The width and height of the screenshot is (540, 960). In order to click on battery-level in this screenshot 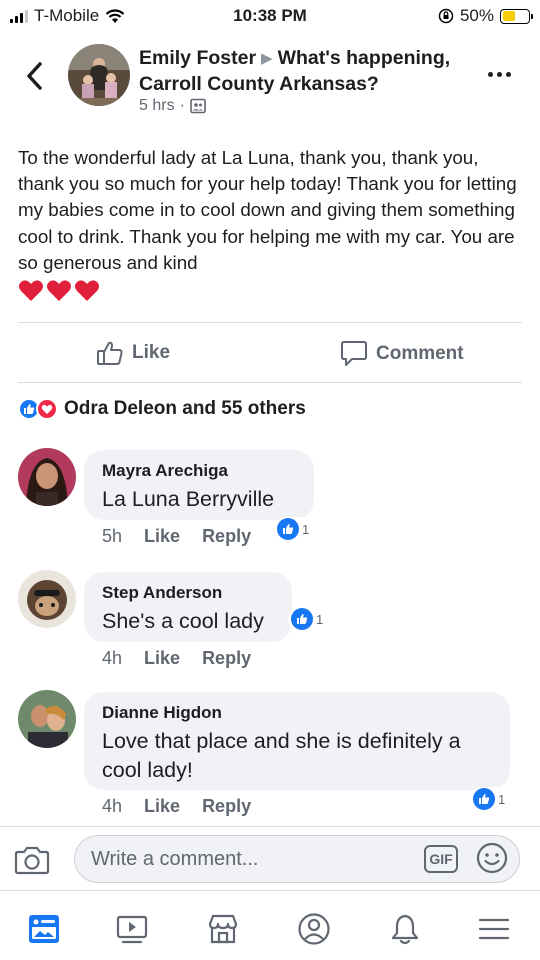, I will do `click(508, 16)`.